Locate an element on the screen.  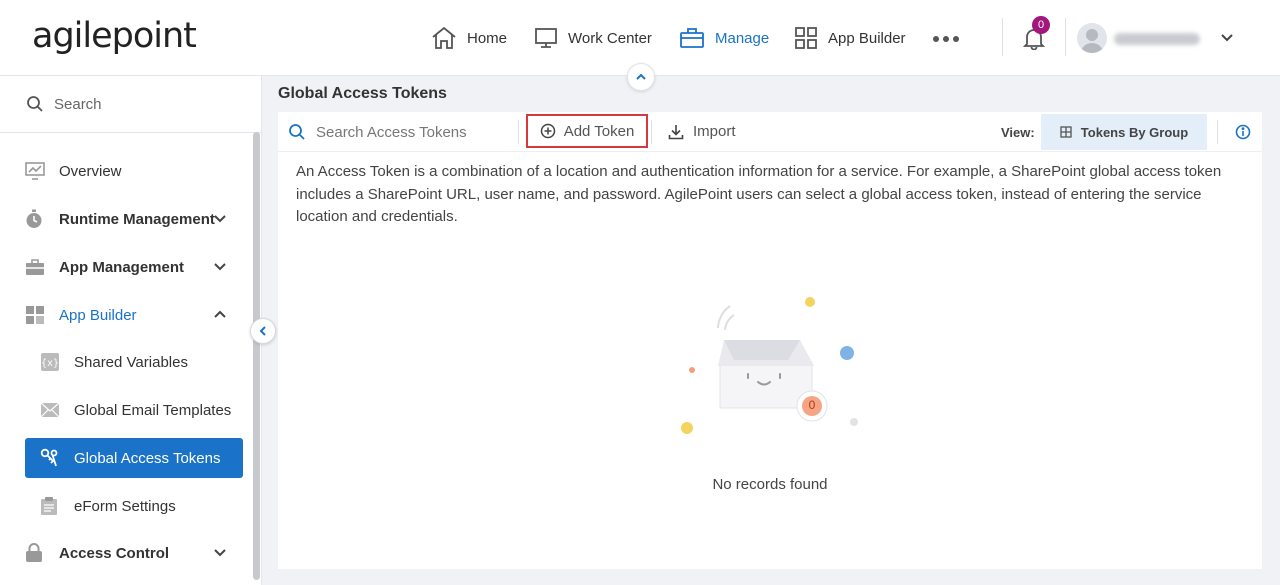
agilepoint-logo: agilepoint is located at coordinates (114, 36).